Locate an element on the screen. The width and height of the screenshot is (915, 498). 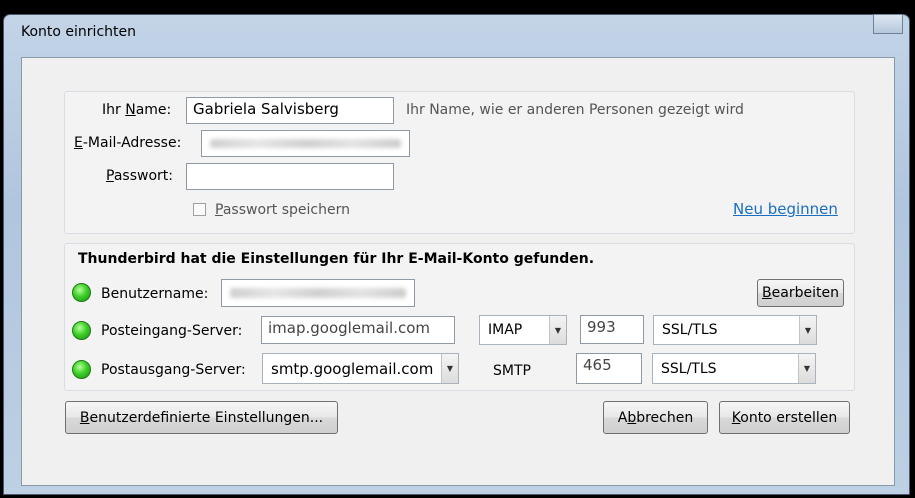
incoming-port-input: 993 is located at coordinates (612, 329).